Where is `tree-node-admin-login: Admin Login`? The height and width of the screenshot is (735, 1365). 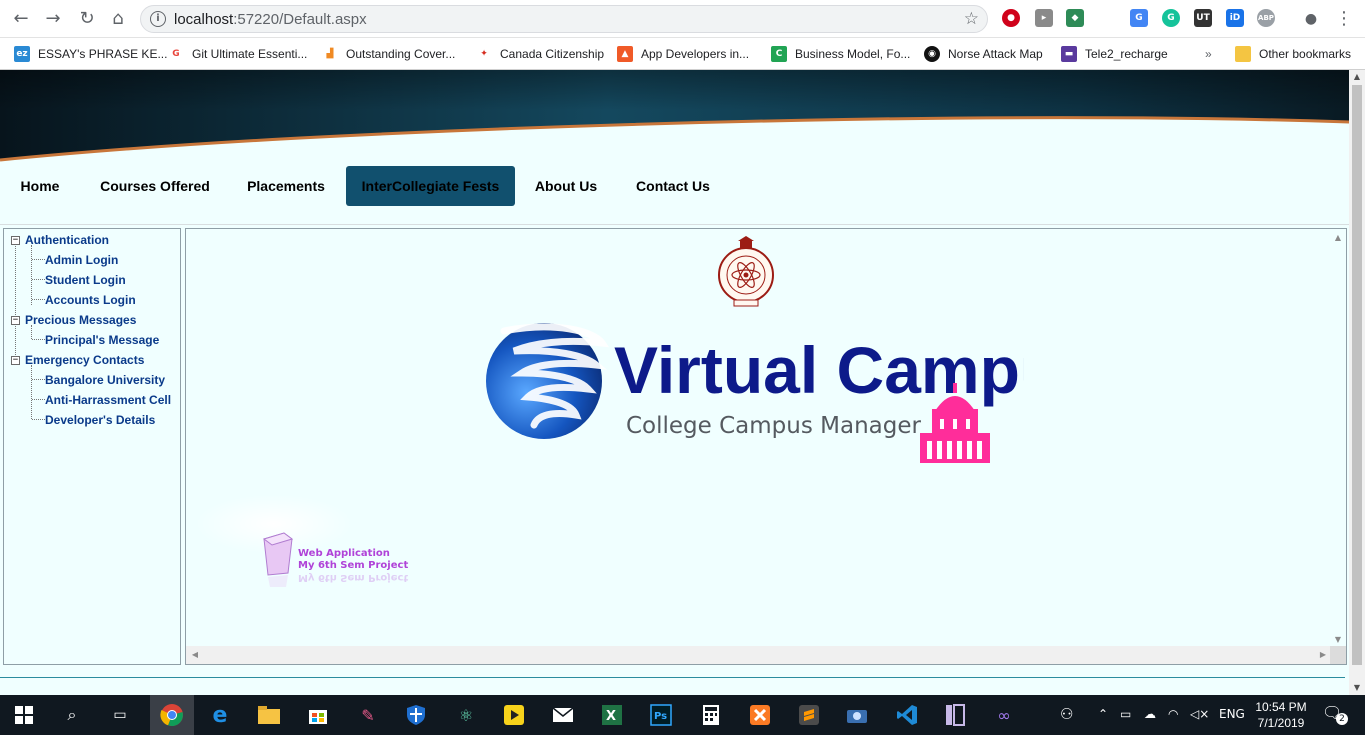 tree-node-admin-login: Admin Login is located at coordinates (81, 260).